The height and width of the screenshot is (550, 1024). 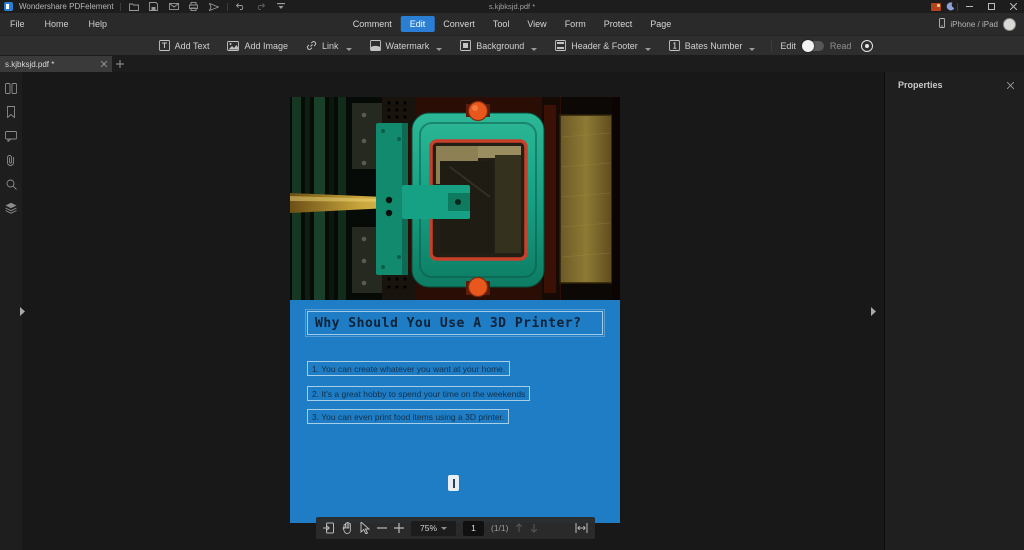 I want to click on comment-icon, so click(x=11, y=136).